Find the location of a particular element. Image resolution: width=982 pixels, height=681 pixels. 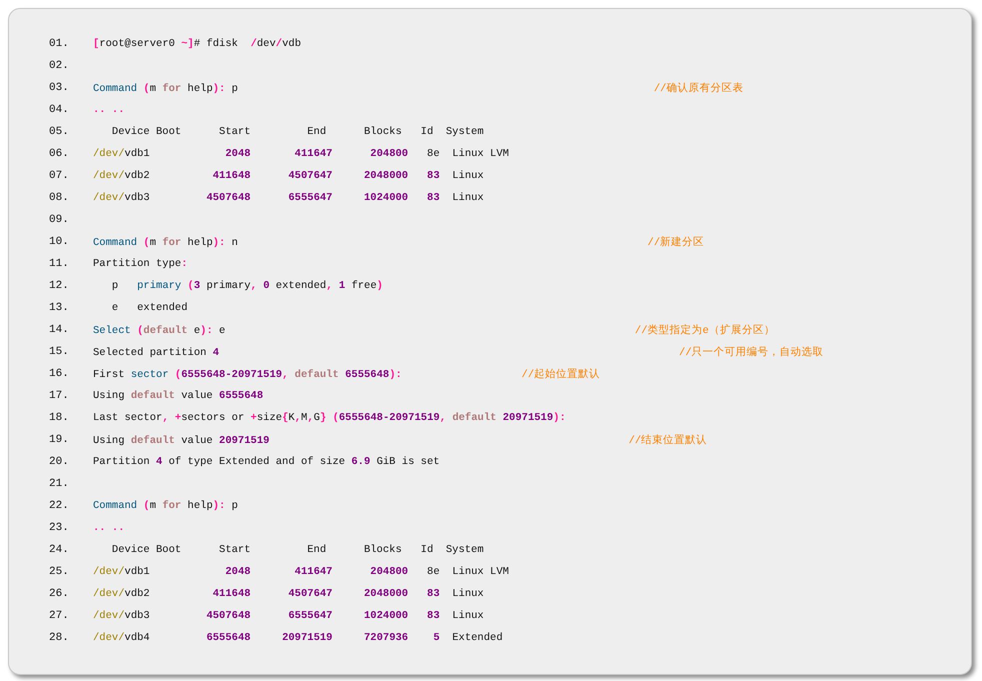

line-number: 16. is located at coordinates (59, 374).